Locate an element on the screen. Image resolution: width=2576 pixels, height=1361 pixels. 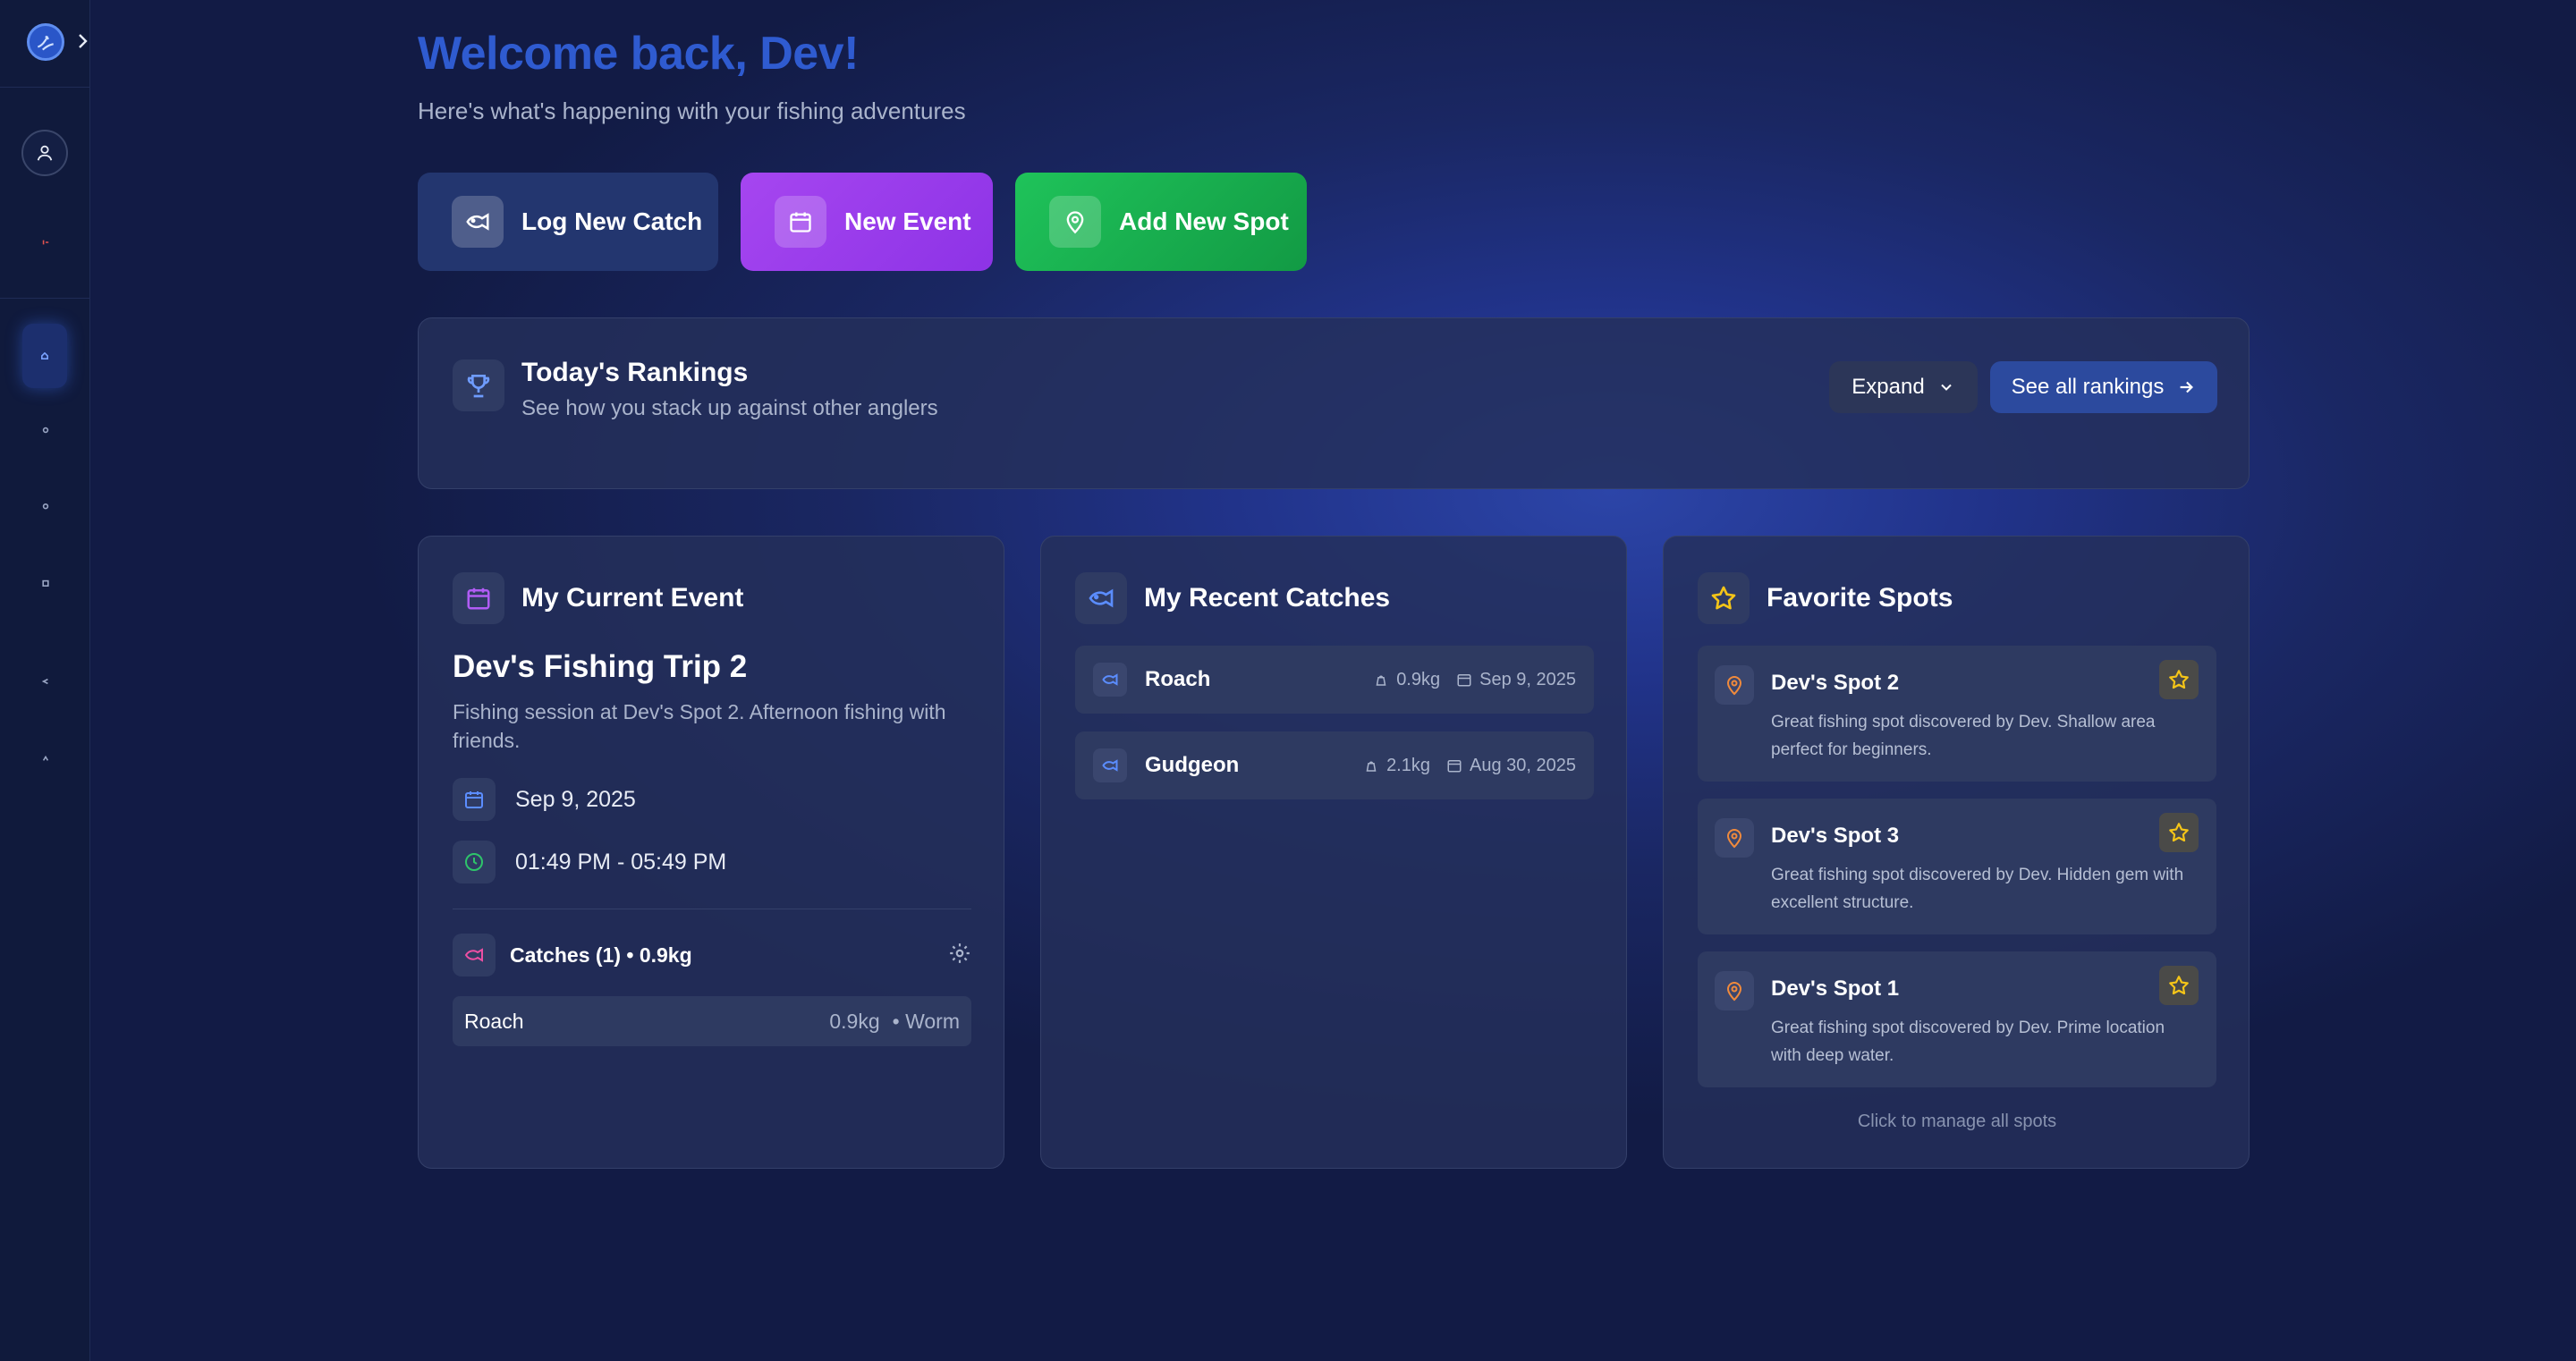
recent-catch-date: Sep 9, 2025 is located at coordinates (1516, 680).